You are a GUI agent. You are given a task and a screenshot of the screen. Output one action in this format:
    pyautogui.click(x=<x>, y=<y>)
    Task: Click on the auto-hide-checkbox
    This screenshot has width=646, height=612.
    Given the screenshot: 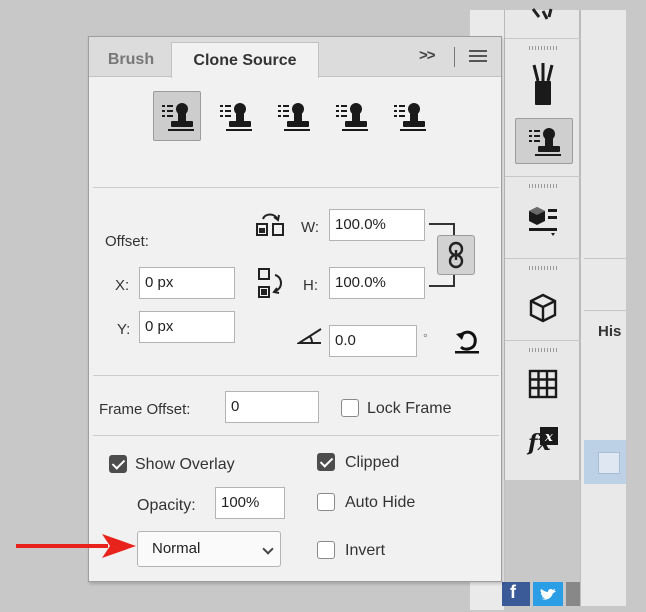 What is the action you would take?
    pyautogui.click(x=326, y=502)
    